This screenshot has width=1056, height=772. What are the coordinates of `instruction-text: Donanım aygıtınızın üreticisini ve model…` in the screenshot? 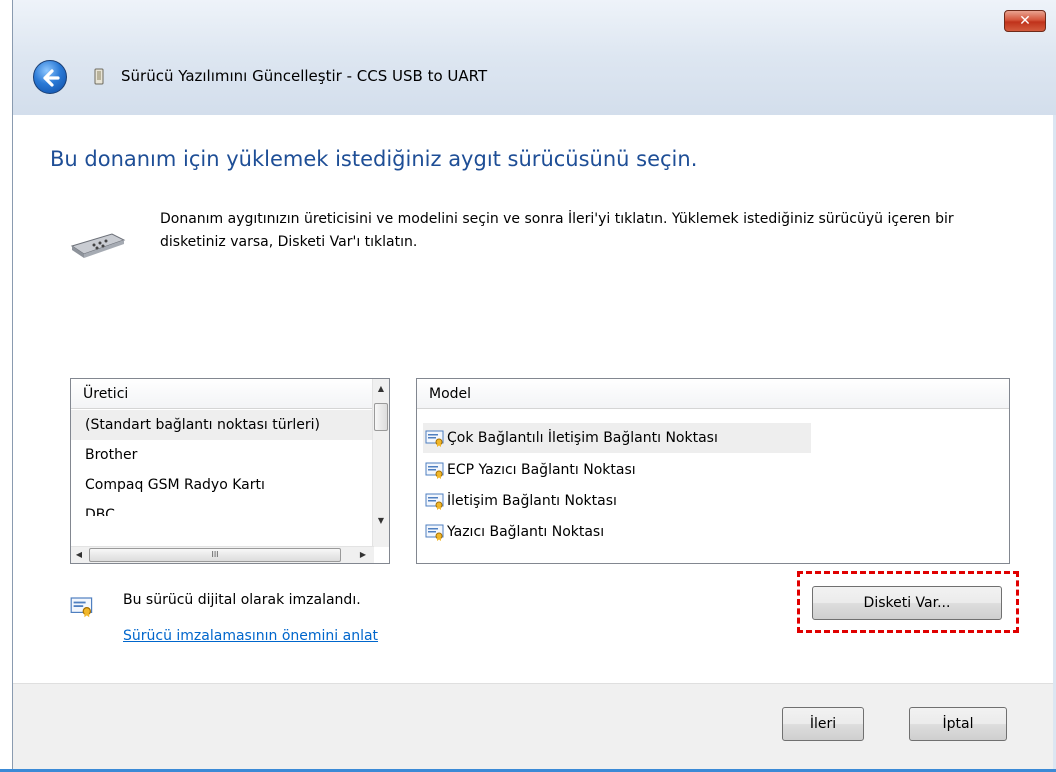 It's located at (557, 230).